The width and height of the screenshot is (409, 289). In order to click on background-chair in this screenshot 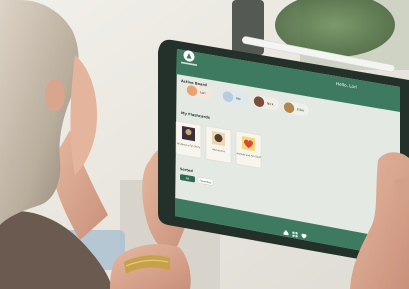, I will do `click(248, 27)`.